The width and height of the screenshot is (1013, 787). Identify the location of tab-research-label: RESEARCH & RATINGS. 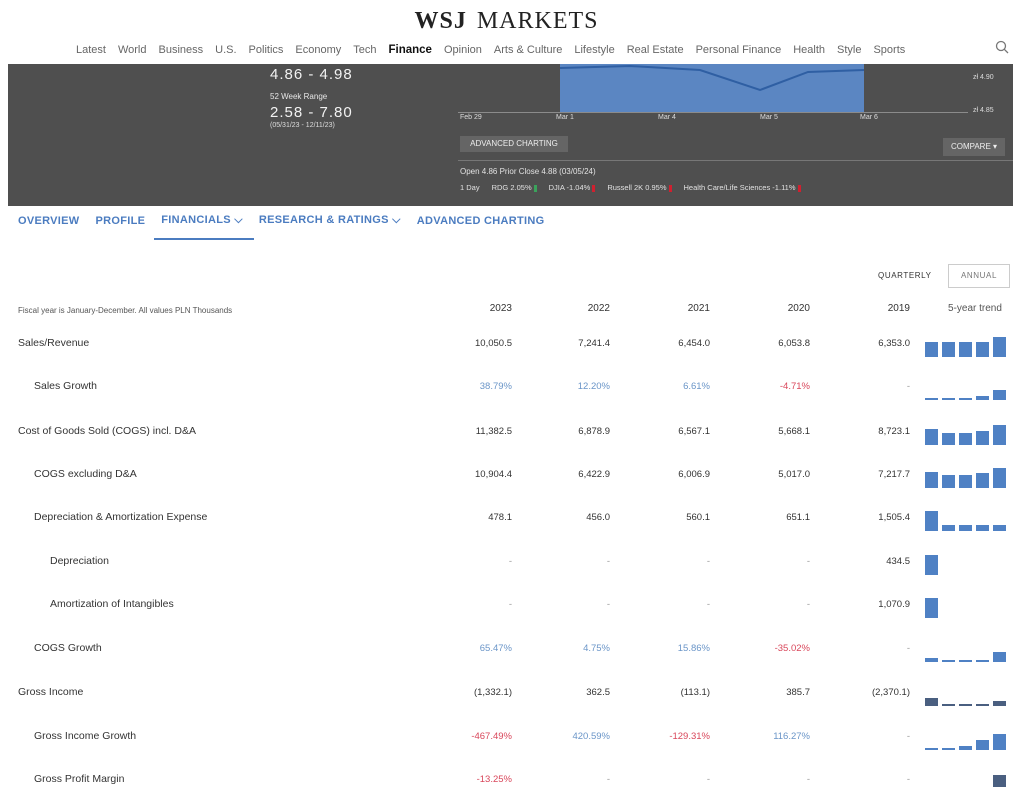
(323, 220).